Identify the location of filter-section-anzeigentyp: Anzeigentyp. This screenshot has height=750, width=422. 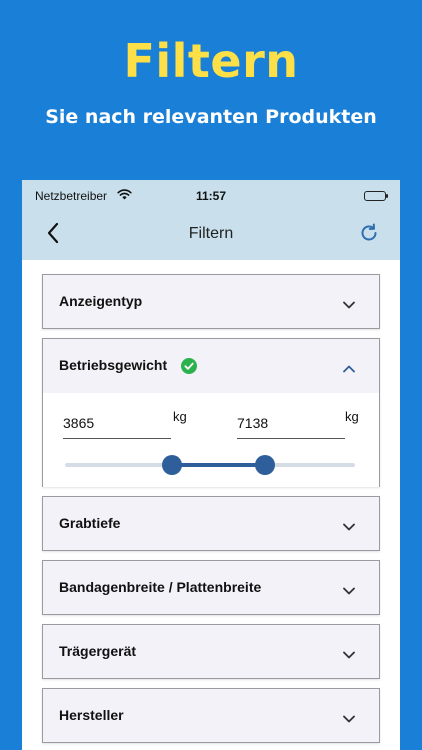
(211, 301).